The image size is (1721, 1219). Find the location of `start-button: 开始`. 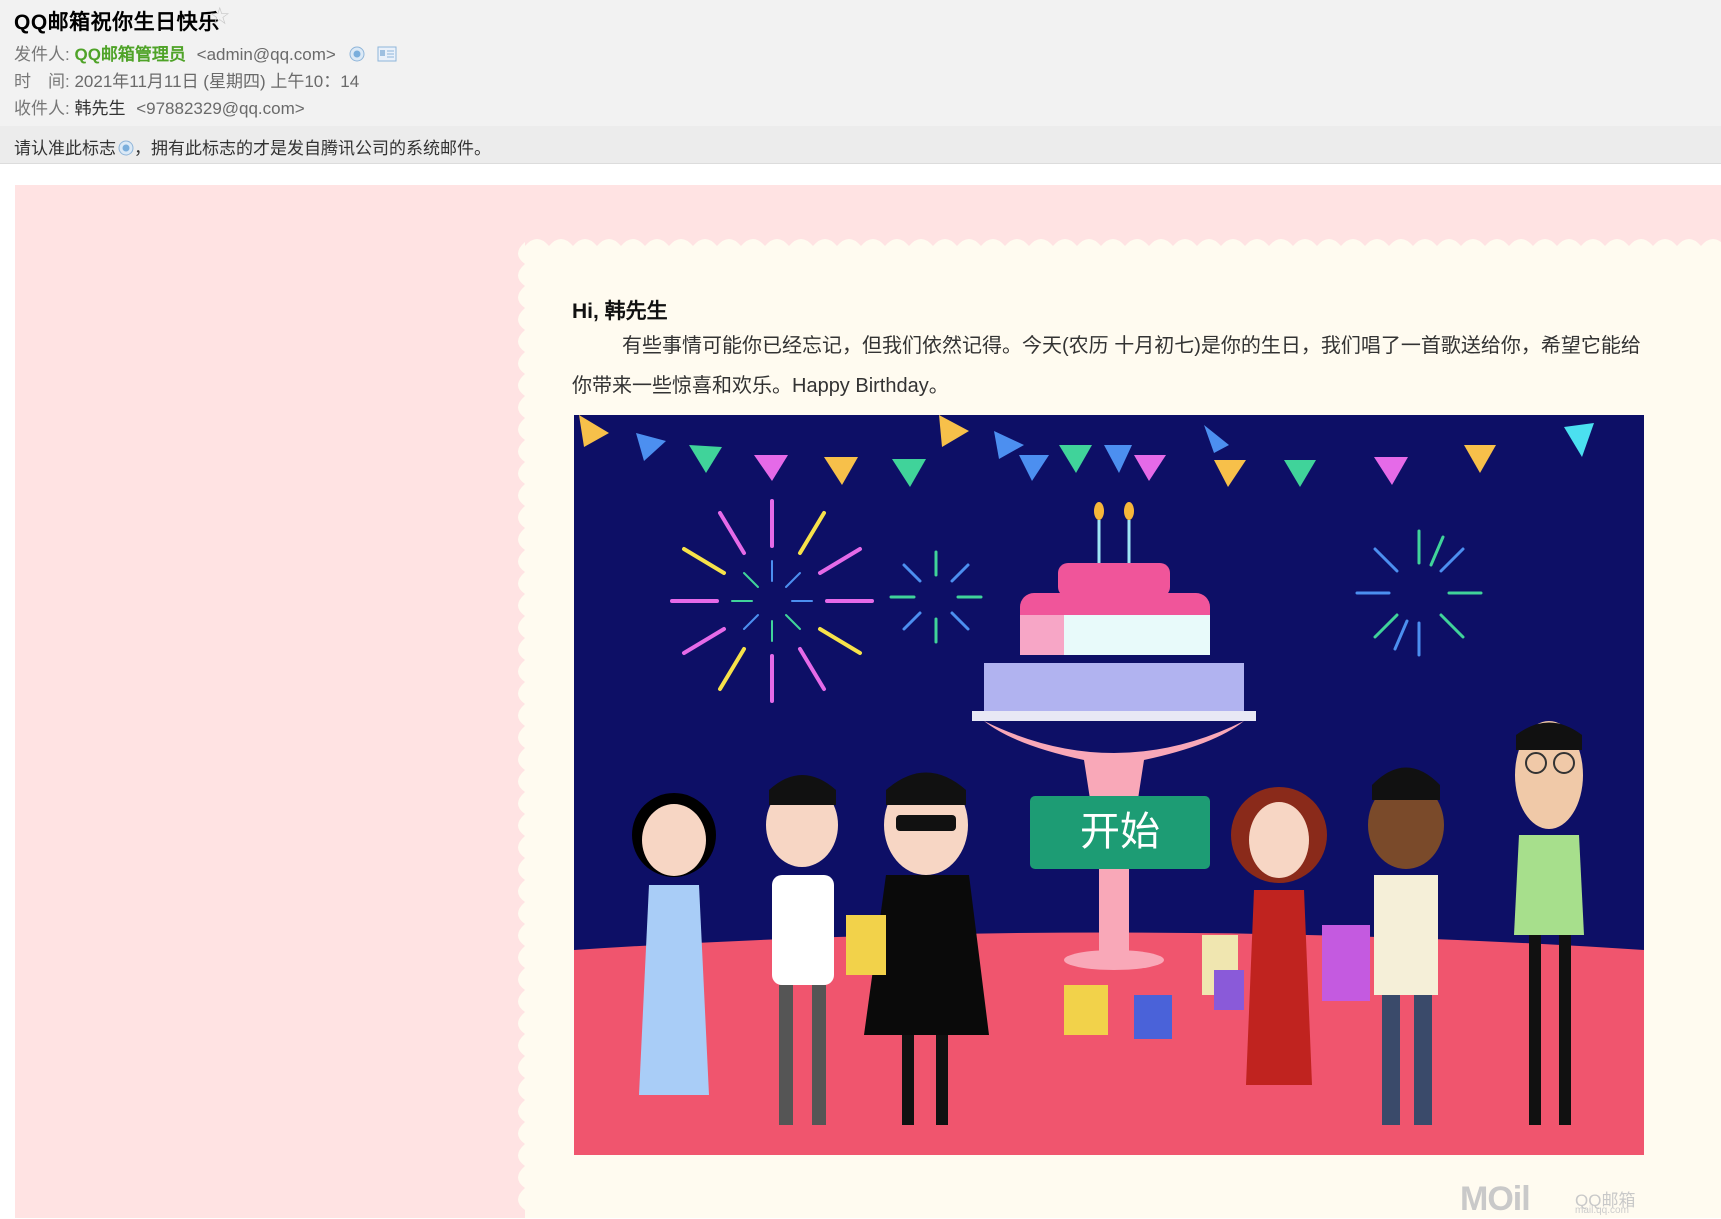

start-button: 开始 is located at coordinates (1120, 832).